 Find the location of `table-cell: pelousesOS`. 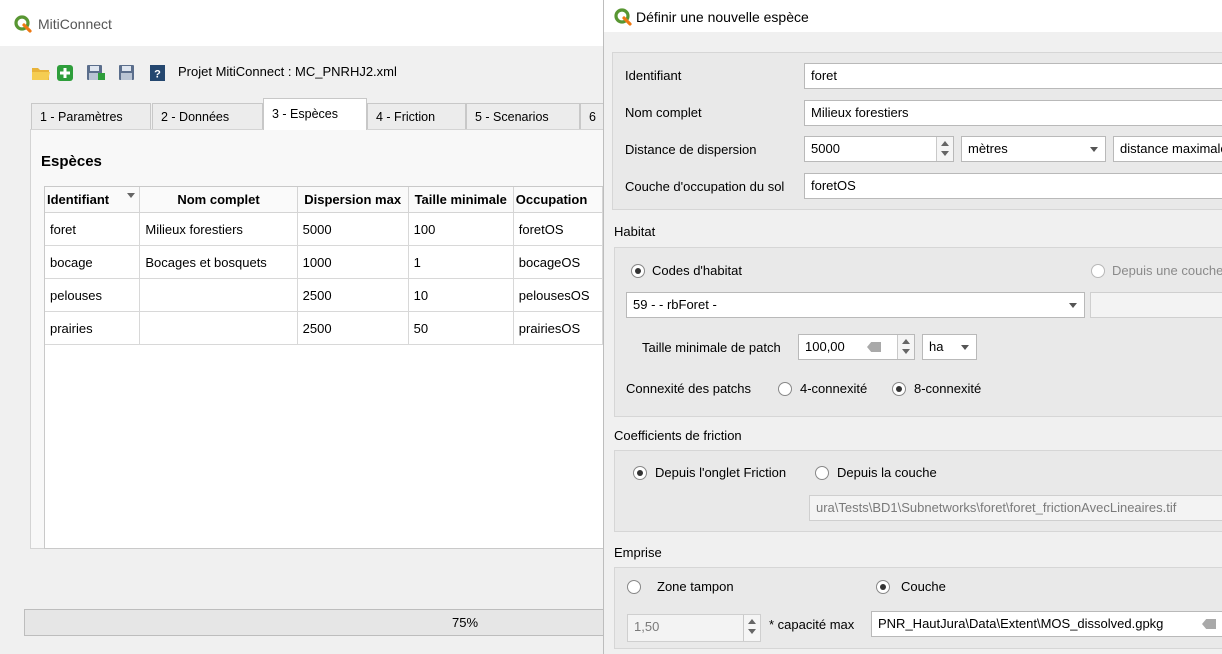

table-cell: pelousesOS is located at coordinates (558, 295).